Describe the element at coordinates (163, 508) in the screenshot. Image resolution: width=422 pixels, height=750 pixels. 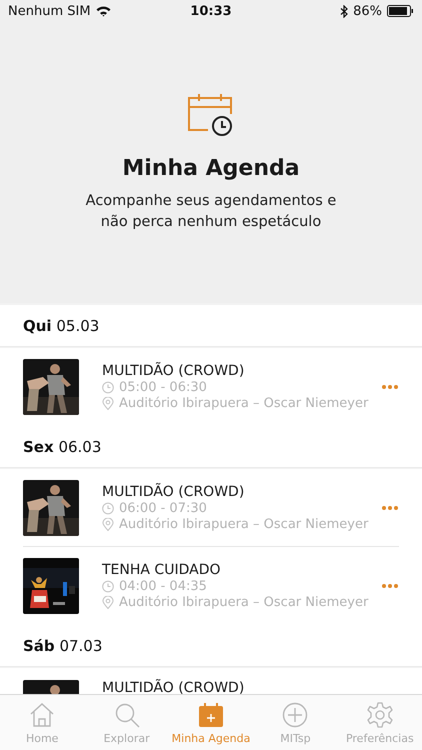
I see `event-time: 06:00 - 07:30` at that location.